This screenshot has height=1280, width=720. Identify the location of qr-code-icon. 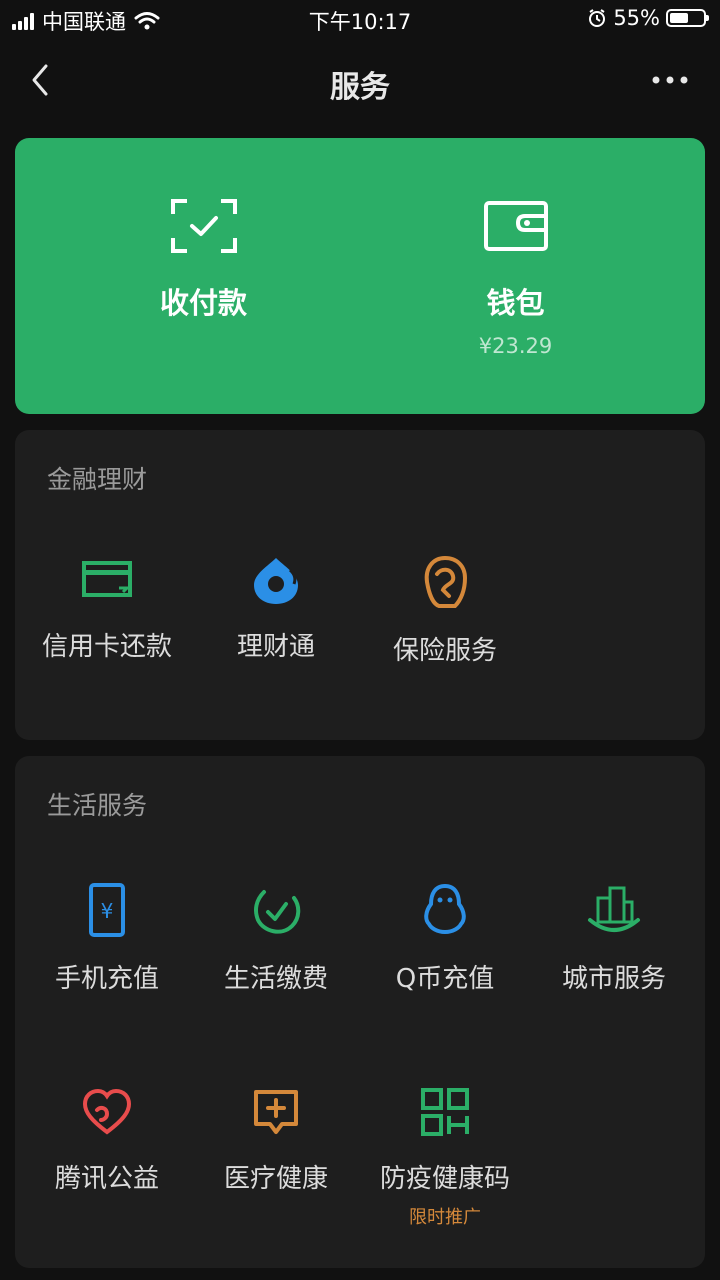
(445, 1112).